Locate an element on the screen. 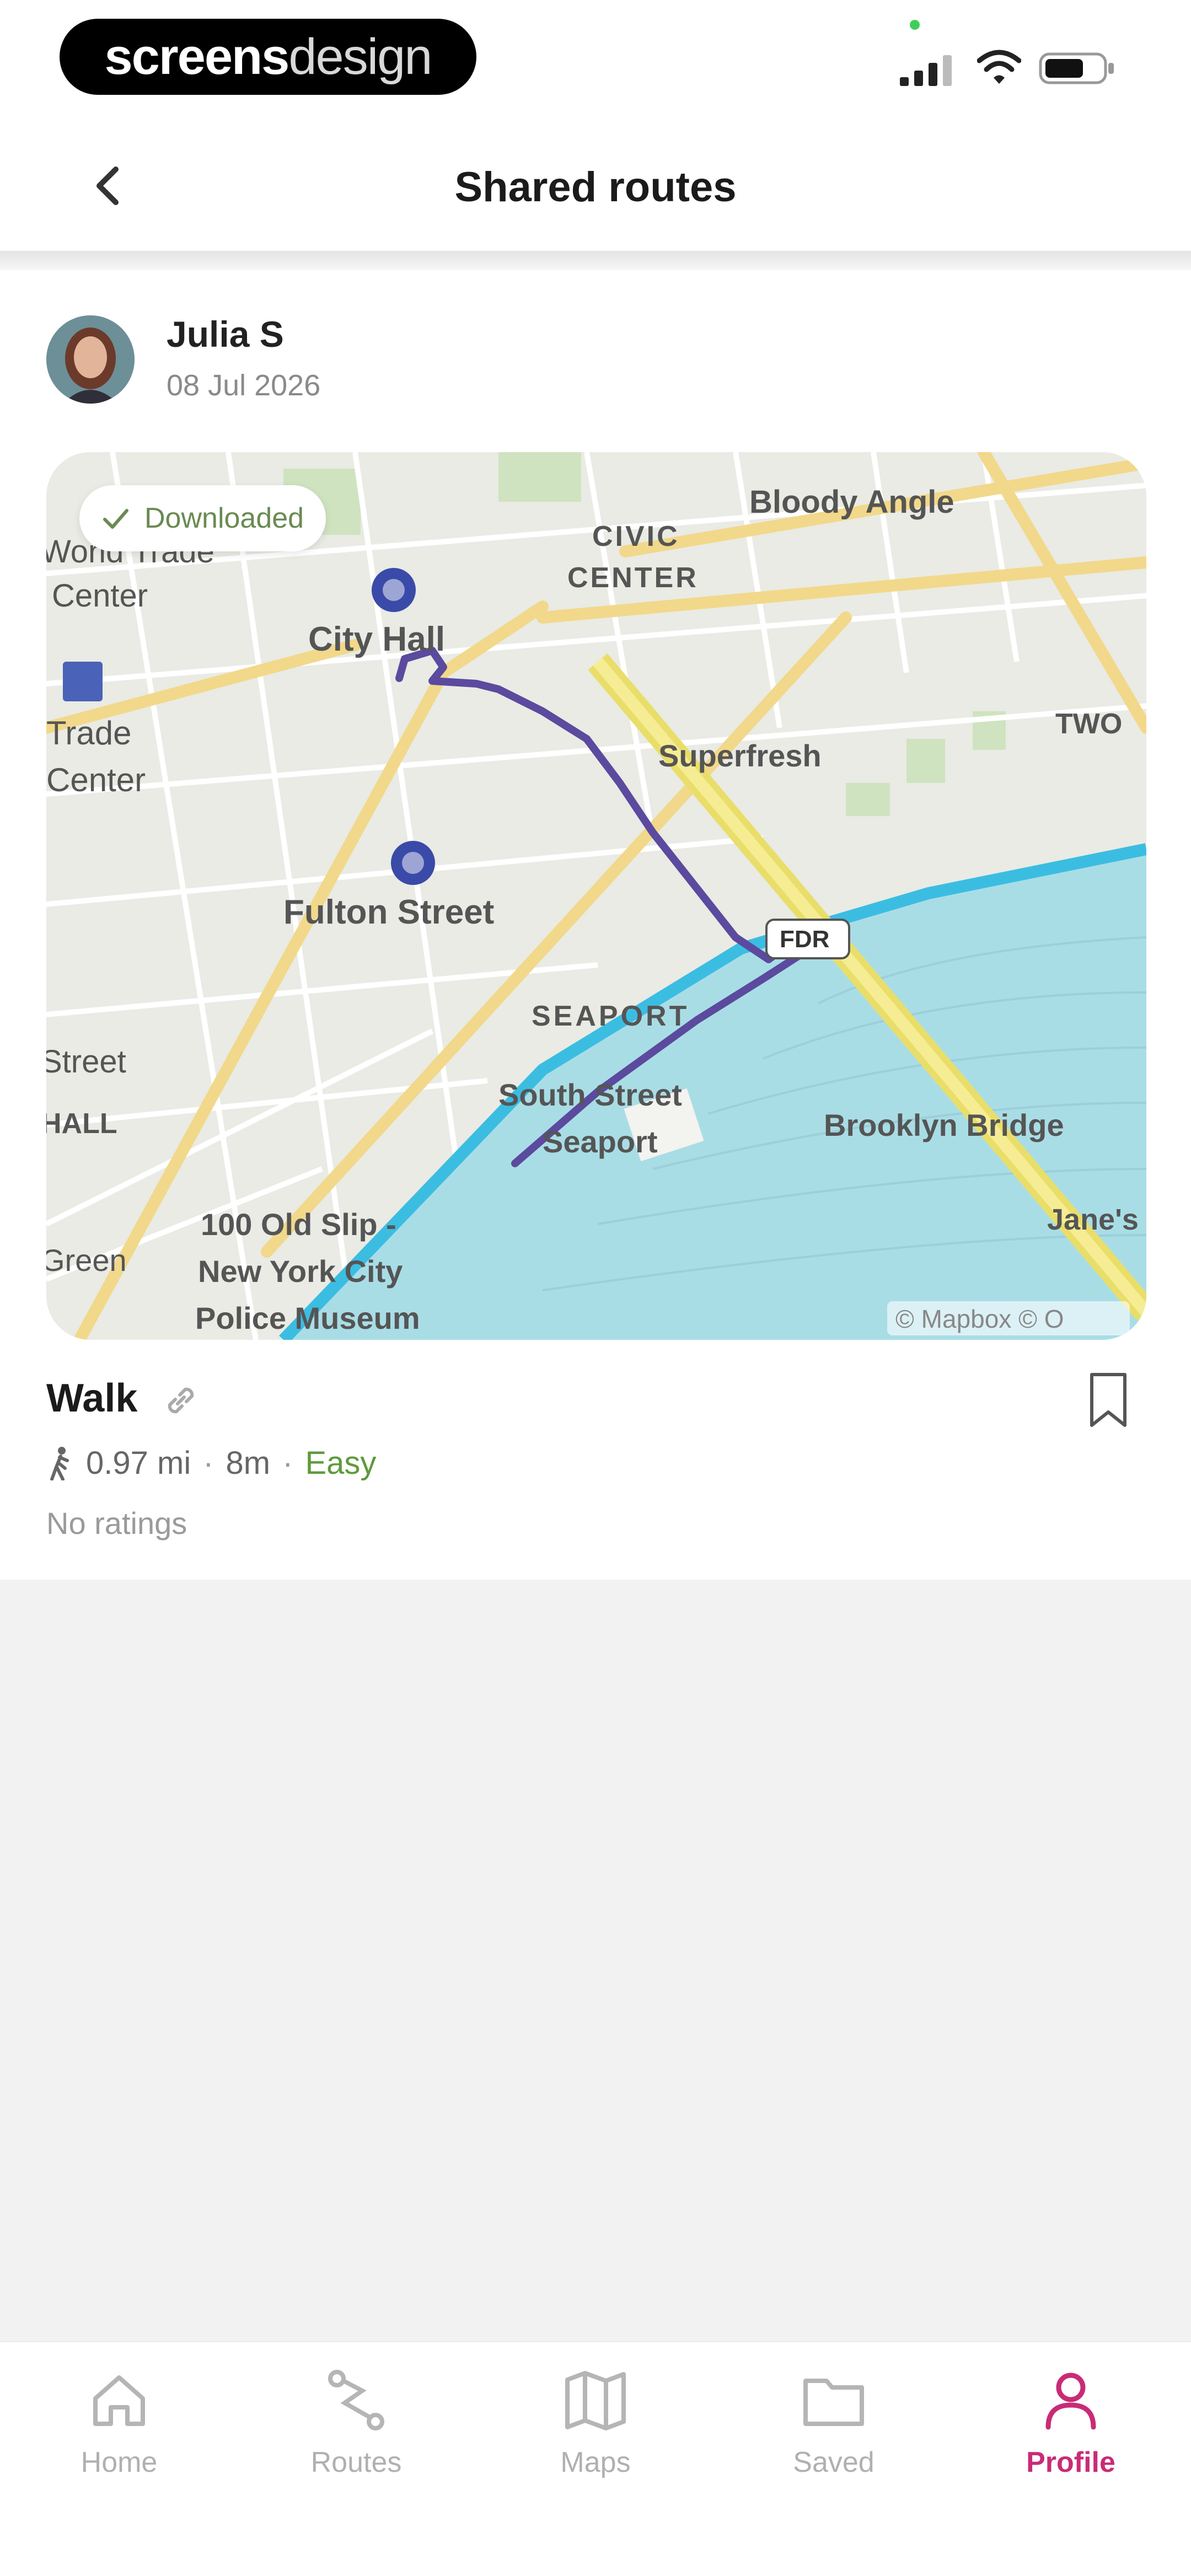 This screenshot has height=2576, width=1191. nav-maps-label: Maps is located at coordinates (595, 2462).